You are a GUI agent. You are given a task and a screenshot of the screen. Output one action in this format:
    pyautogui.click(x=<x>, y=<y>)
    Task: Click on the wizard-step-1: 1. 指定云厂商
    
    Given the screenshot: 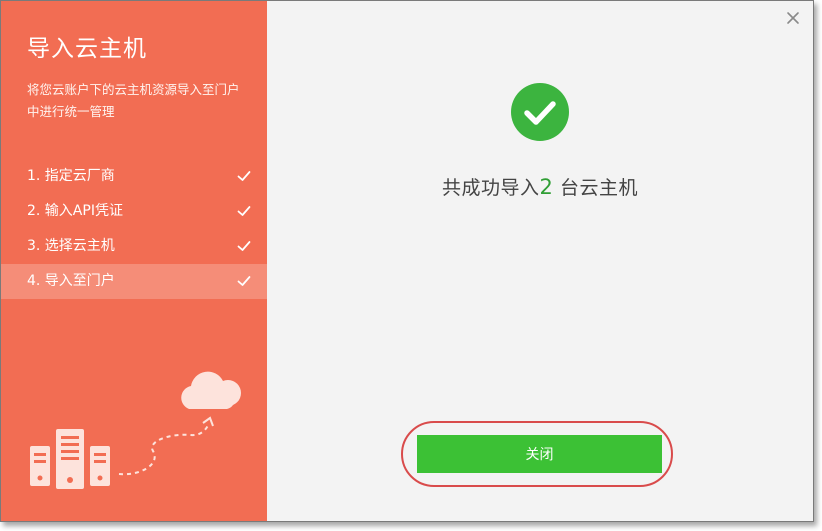 What is the action you would take?
    pyautogui.click(x=134, y=176)
    